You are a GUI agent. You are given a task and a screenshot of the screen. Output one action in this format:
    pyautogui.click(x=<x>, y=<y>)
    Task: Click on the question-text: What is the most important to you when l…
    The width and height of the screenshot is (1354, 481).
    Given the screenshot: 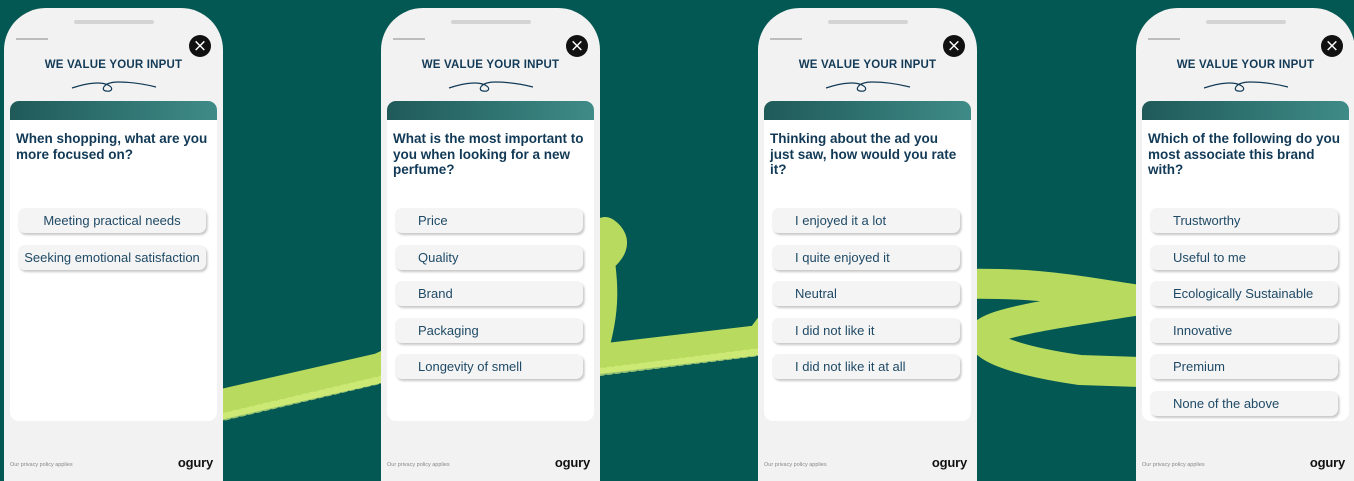 What is the action you would take?
    pyautogui.click(x=488, y=154)
    